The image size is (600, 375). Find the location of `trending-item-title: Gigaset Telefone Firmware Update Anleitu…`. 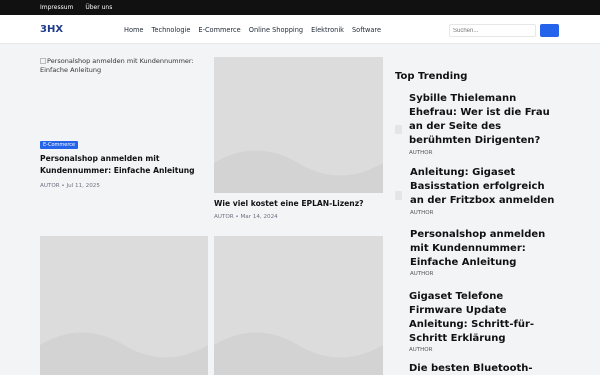

trending-item-title: Gigaset Telefone Firmware Update Anleitu… is located at coordinates (484, 318).